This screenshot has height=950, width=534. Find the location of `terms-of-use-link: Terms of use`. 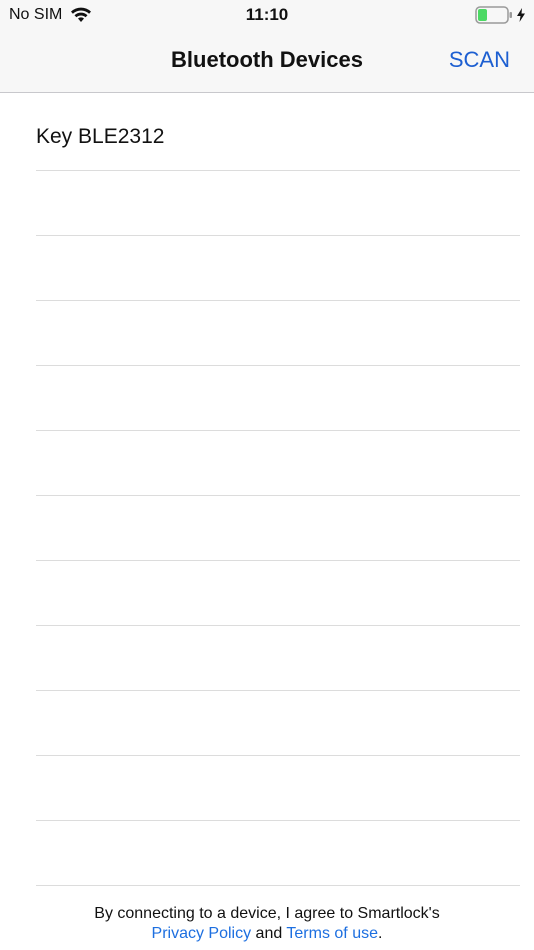

terms-of-use-link: Terms of use is located at coordinates (332, 933).